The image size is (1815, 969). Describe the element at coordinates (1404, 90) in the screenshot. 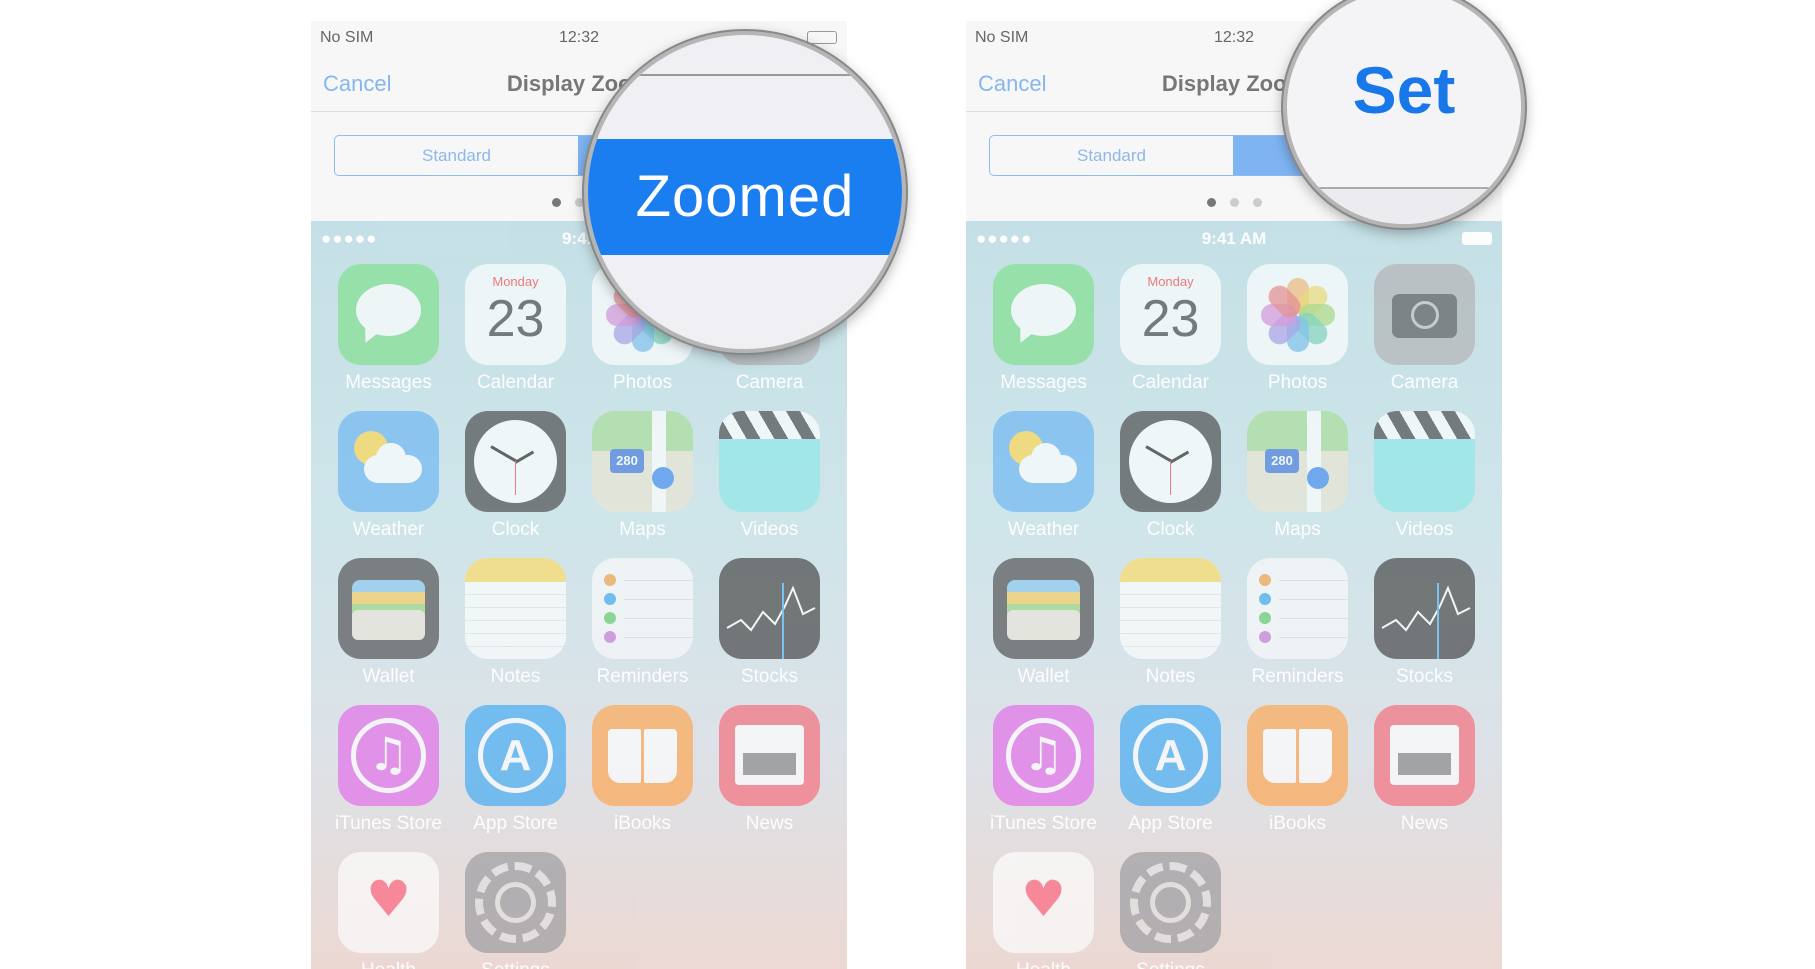

I see `set-button-magnified: Set` at that location.